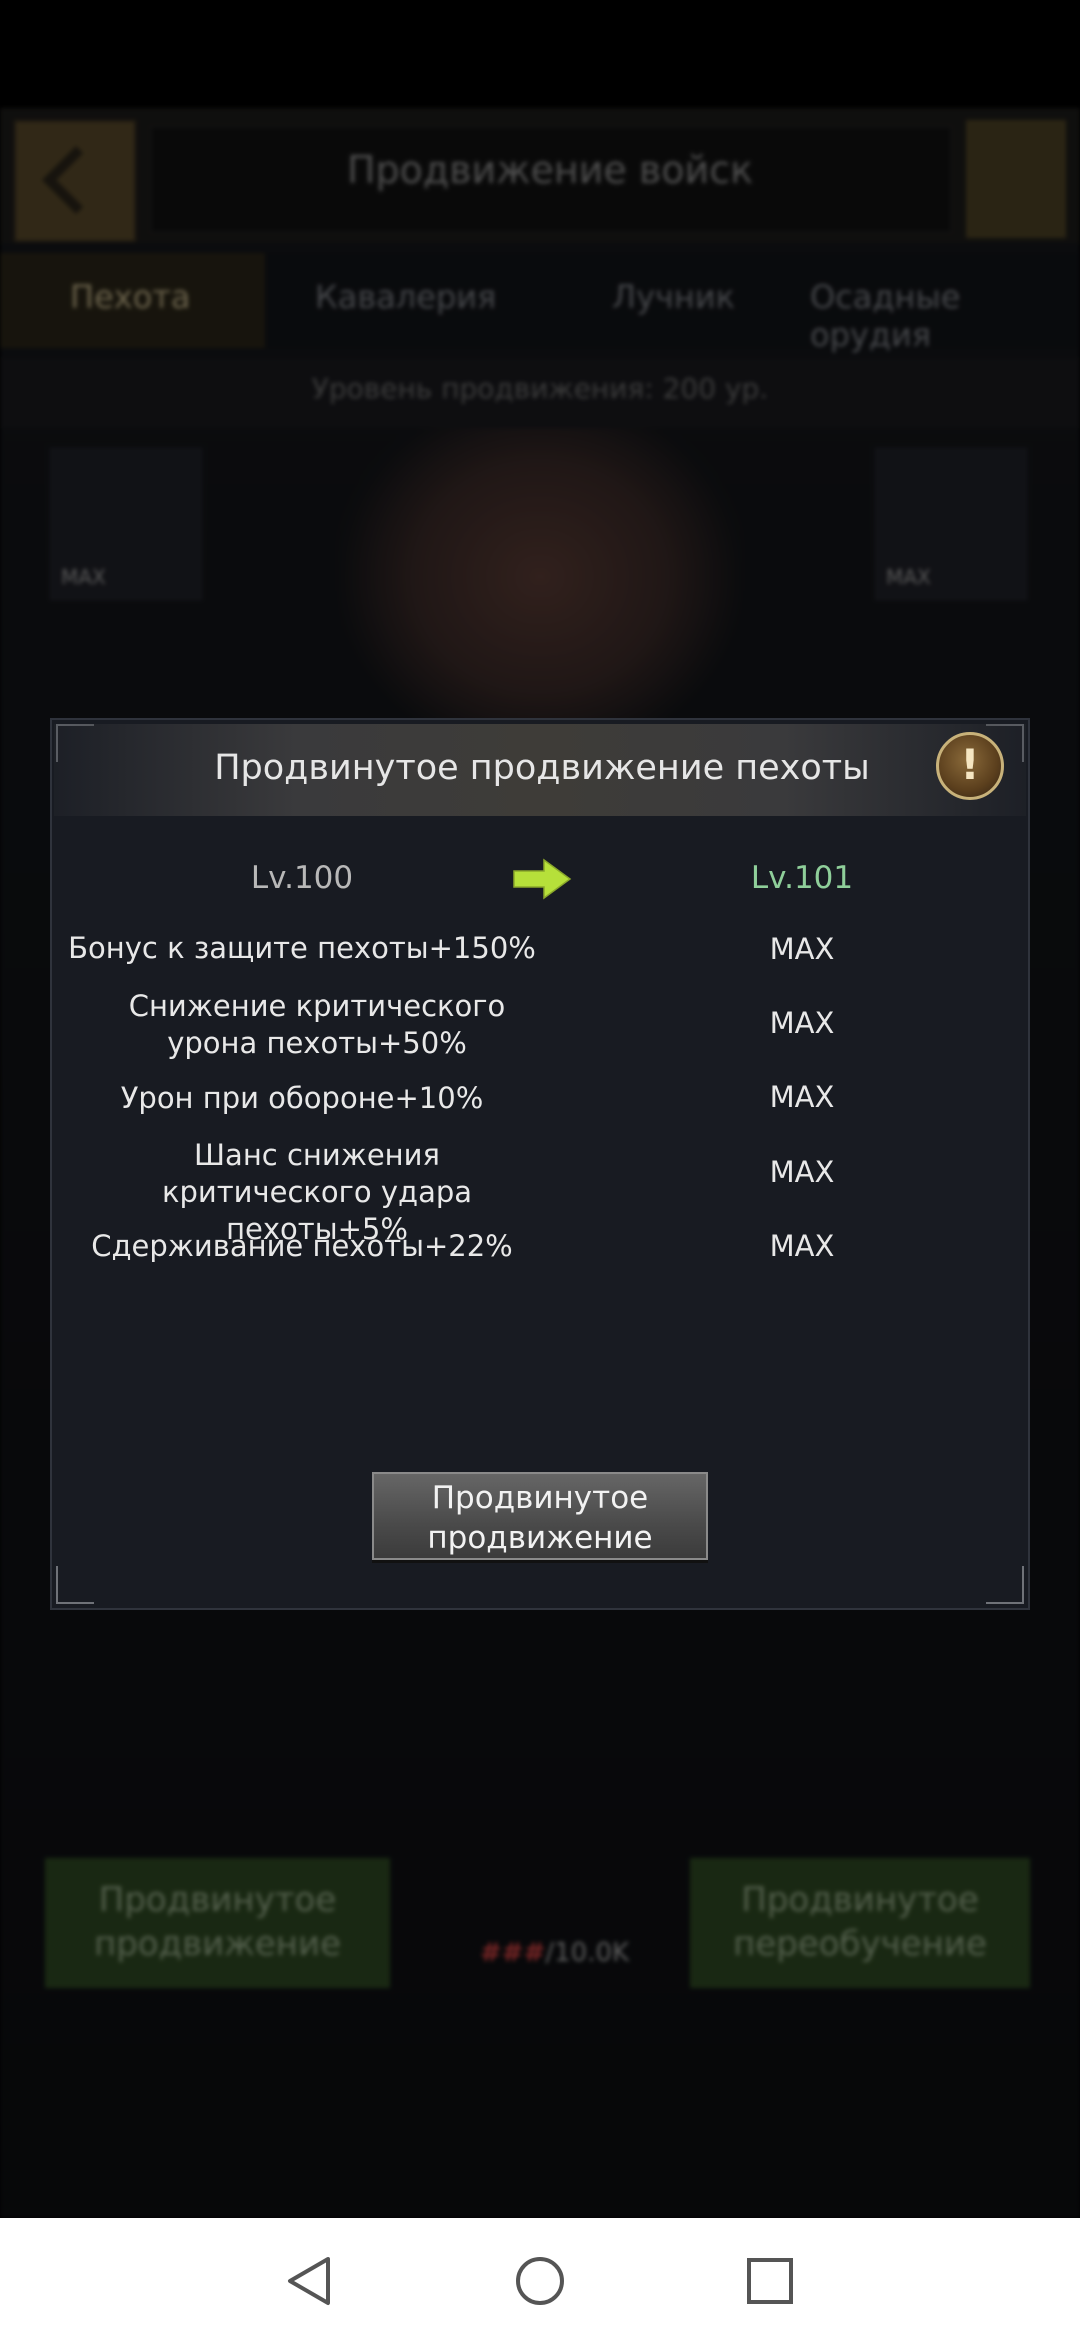 Image resolution: width=1080 pixels, height=2340 pixels. What do you see at coordinates (540, 388) in the screenshot?
I see `bg-promotion-level-text: Уровень продвижения: 200 ур.` at bounding box center [540, 388].